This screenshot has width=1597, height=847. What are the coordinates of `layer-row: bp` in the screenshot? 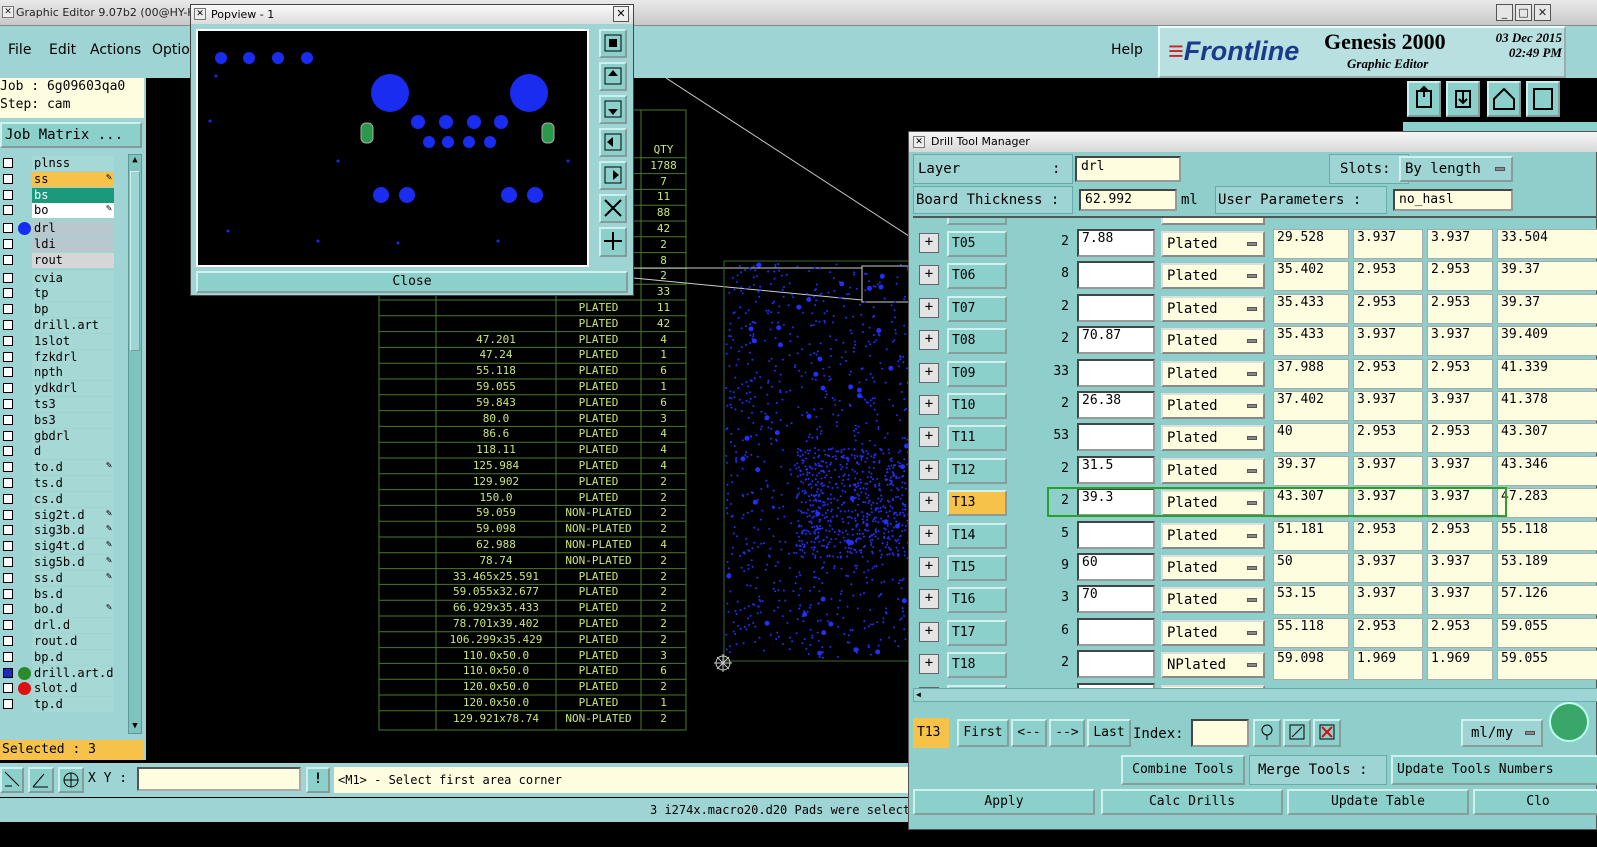 It's located at (58, 310).